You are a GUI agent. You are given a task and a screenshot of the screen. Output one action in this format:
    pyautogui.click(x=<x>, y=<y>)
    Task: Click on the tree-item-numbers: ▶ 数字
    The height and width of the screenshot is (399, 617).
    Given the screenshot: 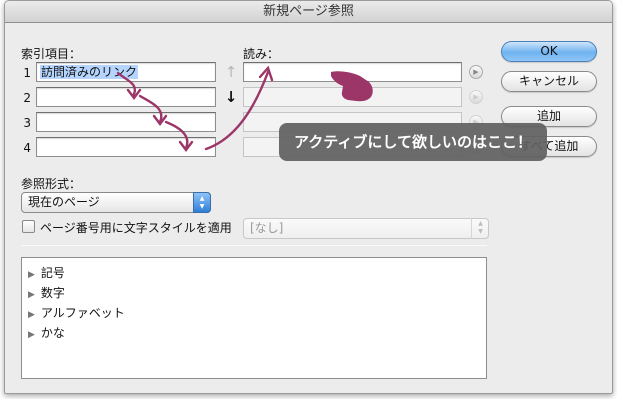 What is the action you would take?
    pyautogui.click(x=46, y=292)
    